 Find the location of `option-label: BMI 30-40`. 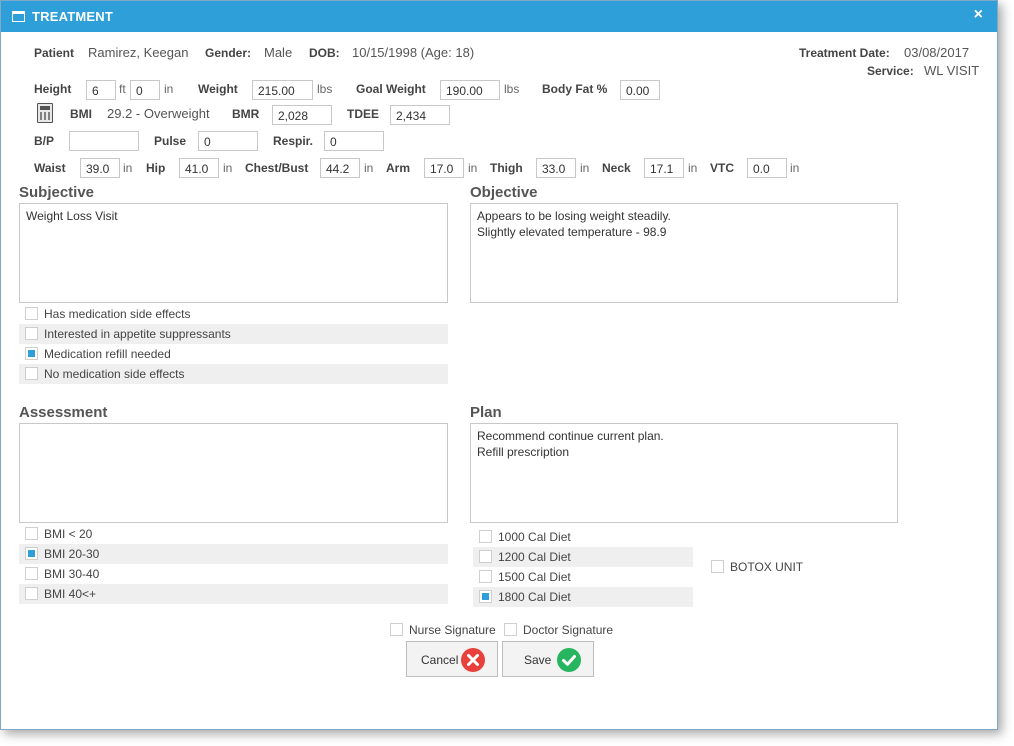

option-label: BMI 30-40 is located at coordinates (72, 574).